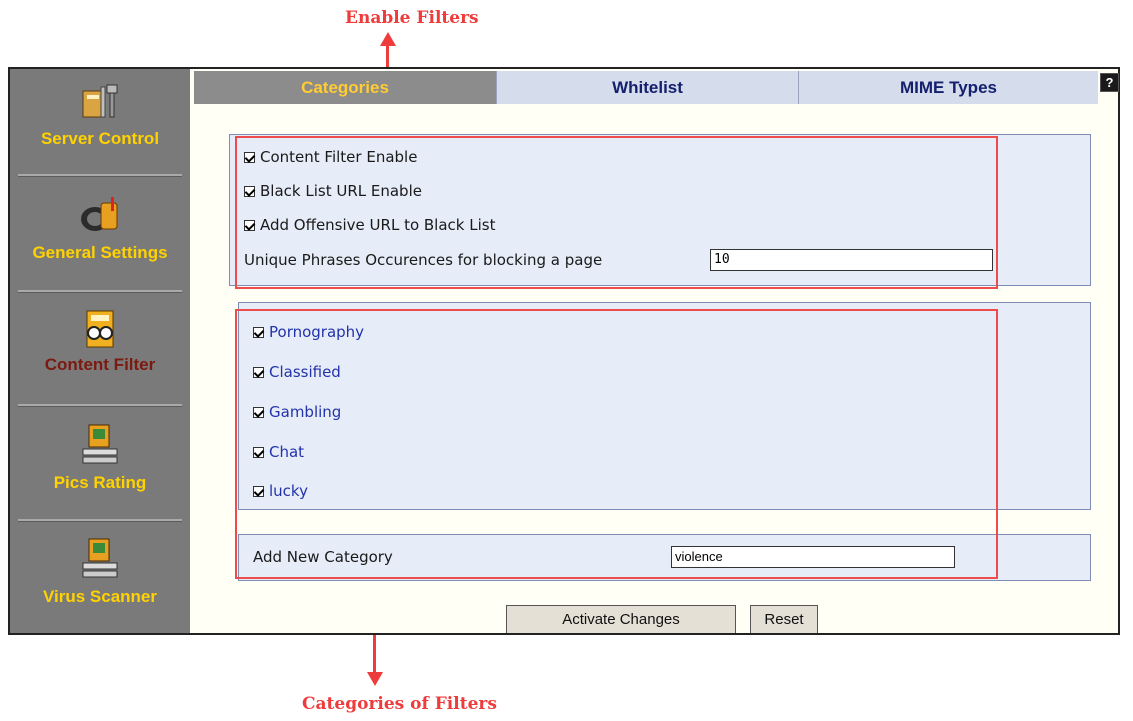 Image resolution: width=1133 pixels, height=721 pixels. What do you see at coordinates (100, 329) in the screenshot?
I see `content-filter-icon` at bounding box center [100, 329].